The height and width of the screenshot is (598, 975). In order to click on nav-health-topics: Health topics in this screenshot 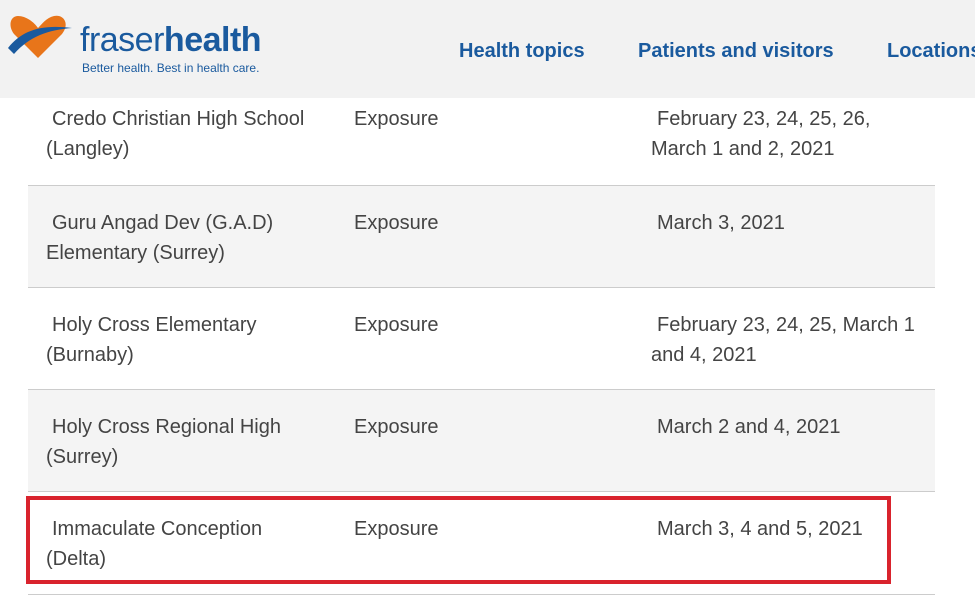, I will do `click(522, 51)`.